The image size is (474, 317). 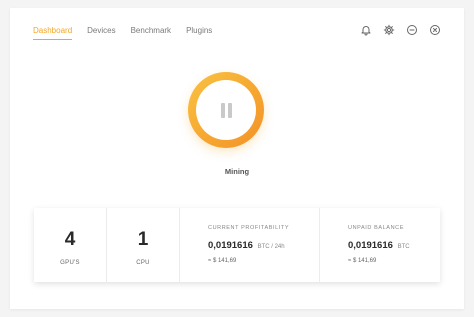 I want to click on cpu-count-card: 1 CPU, so click(x=143, y=245).